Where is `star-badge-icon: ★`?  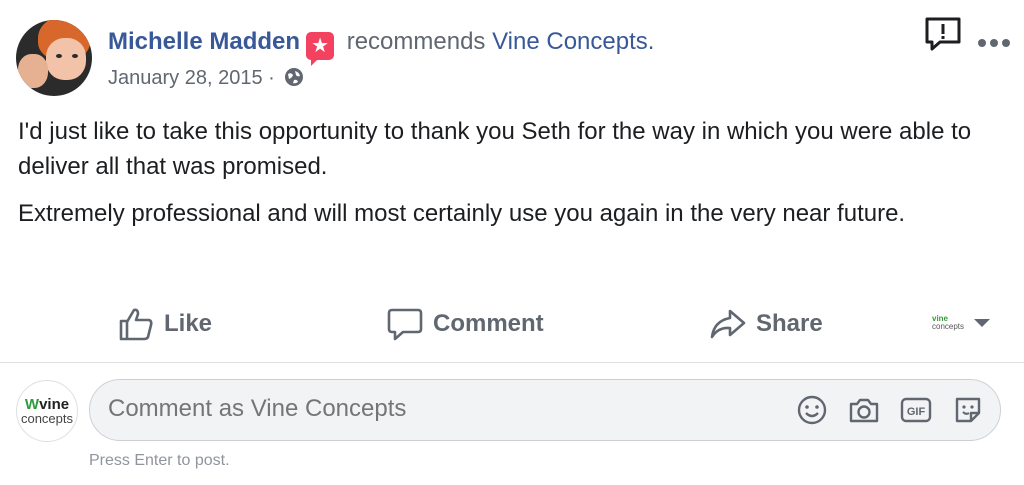
star-badge-icon: ★ is located at coordinates (320, 49).